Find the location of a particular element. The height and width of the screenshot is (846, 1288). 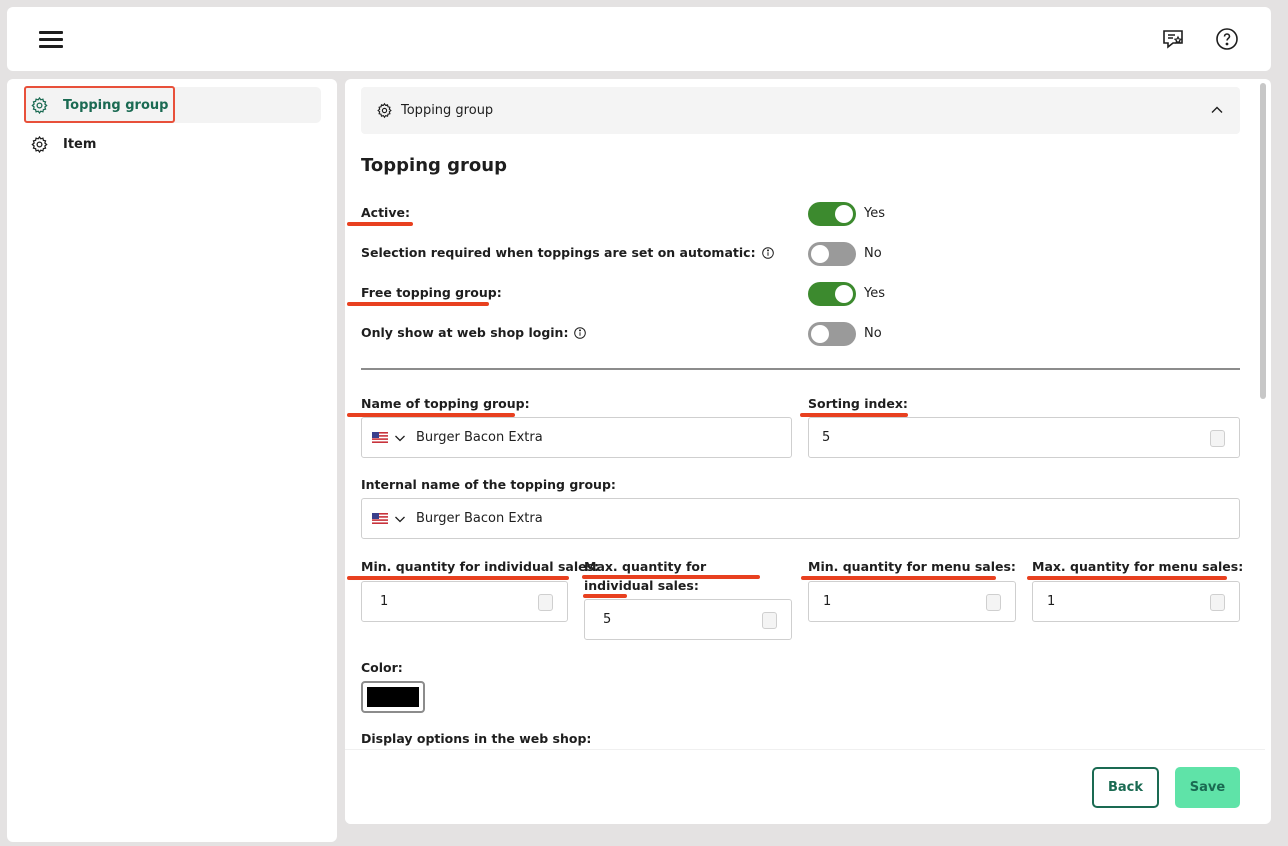

min-individual-input is located at coordinates (464, 601).